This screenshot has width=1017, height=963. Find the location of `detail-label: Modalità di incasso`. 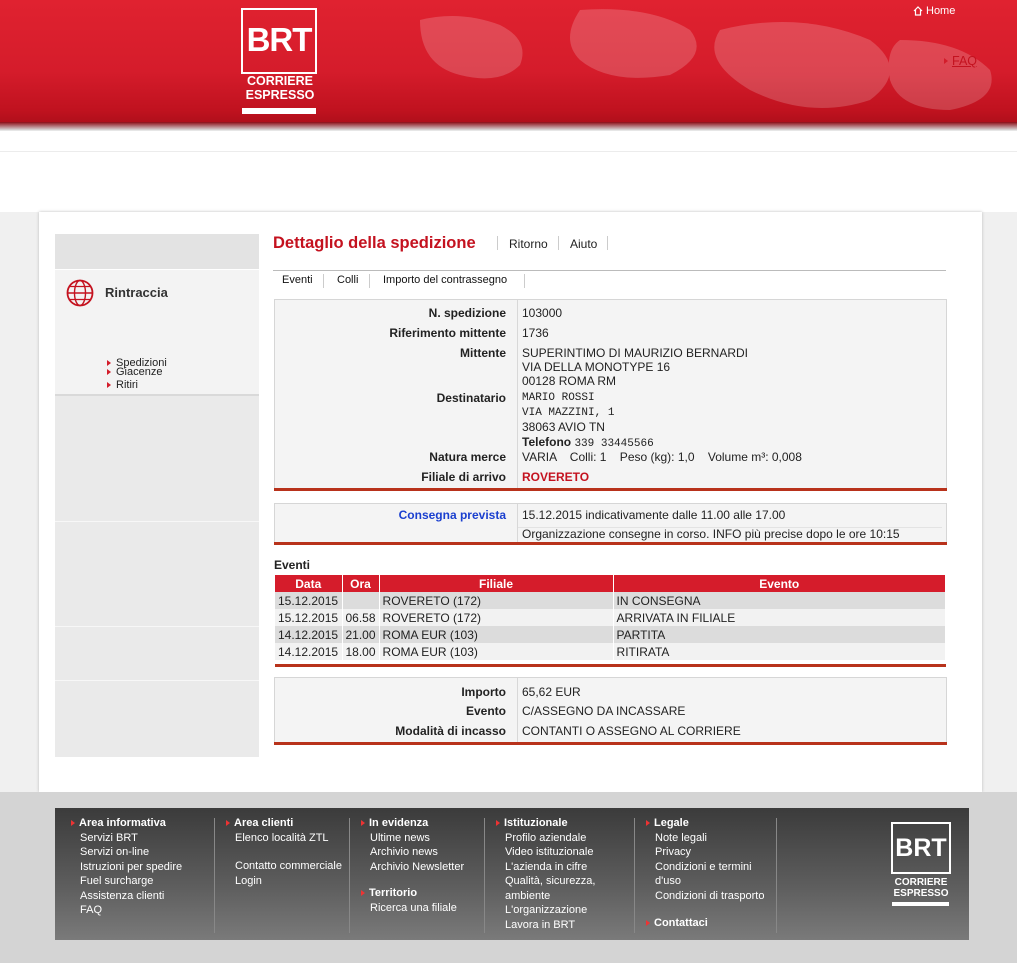

detail-label: Modalità di incasso is located at coordinates (450, 731).